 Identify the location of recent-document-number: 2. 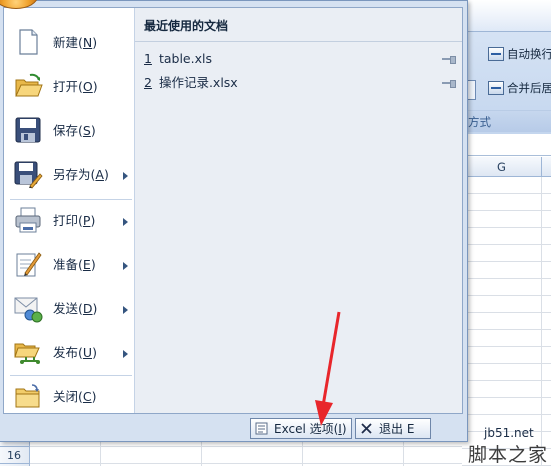
(148, 82).